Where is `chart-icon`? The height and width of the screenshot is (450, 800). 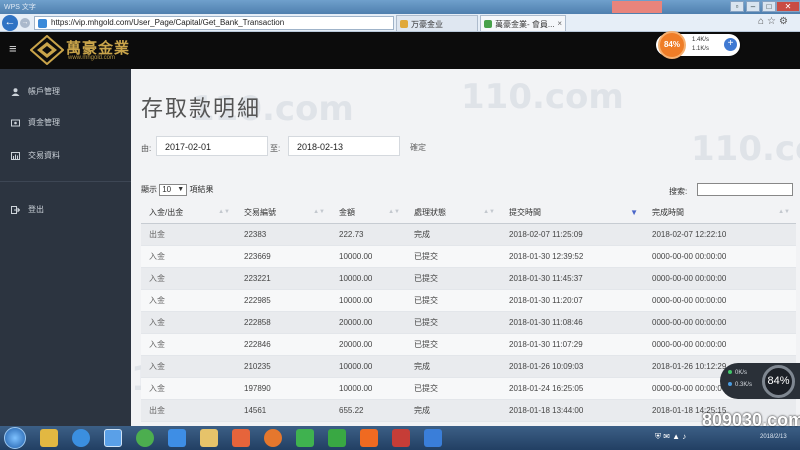
chart-icon is located at coordinates (15, 156).